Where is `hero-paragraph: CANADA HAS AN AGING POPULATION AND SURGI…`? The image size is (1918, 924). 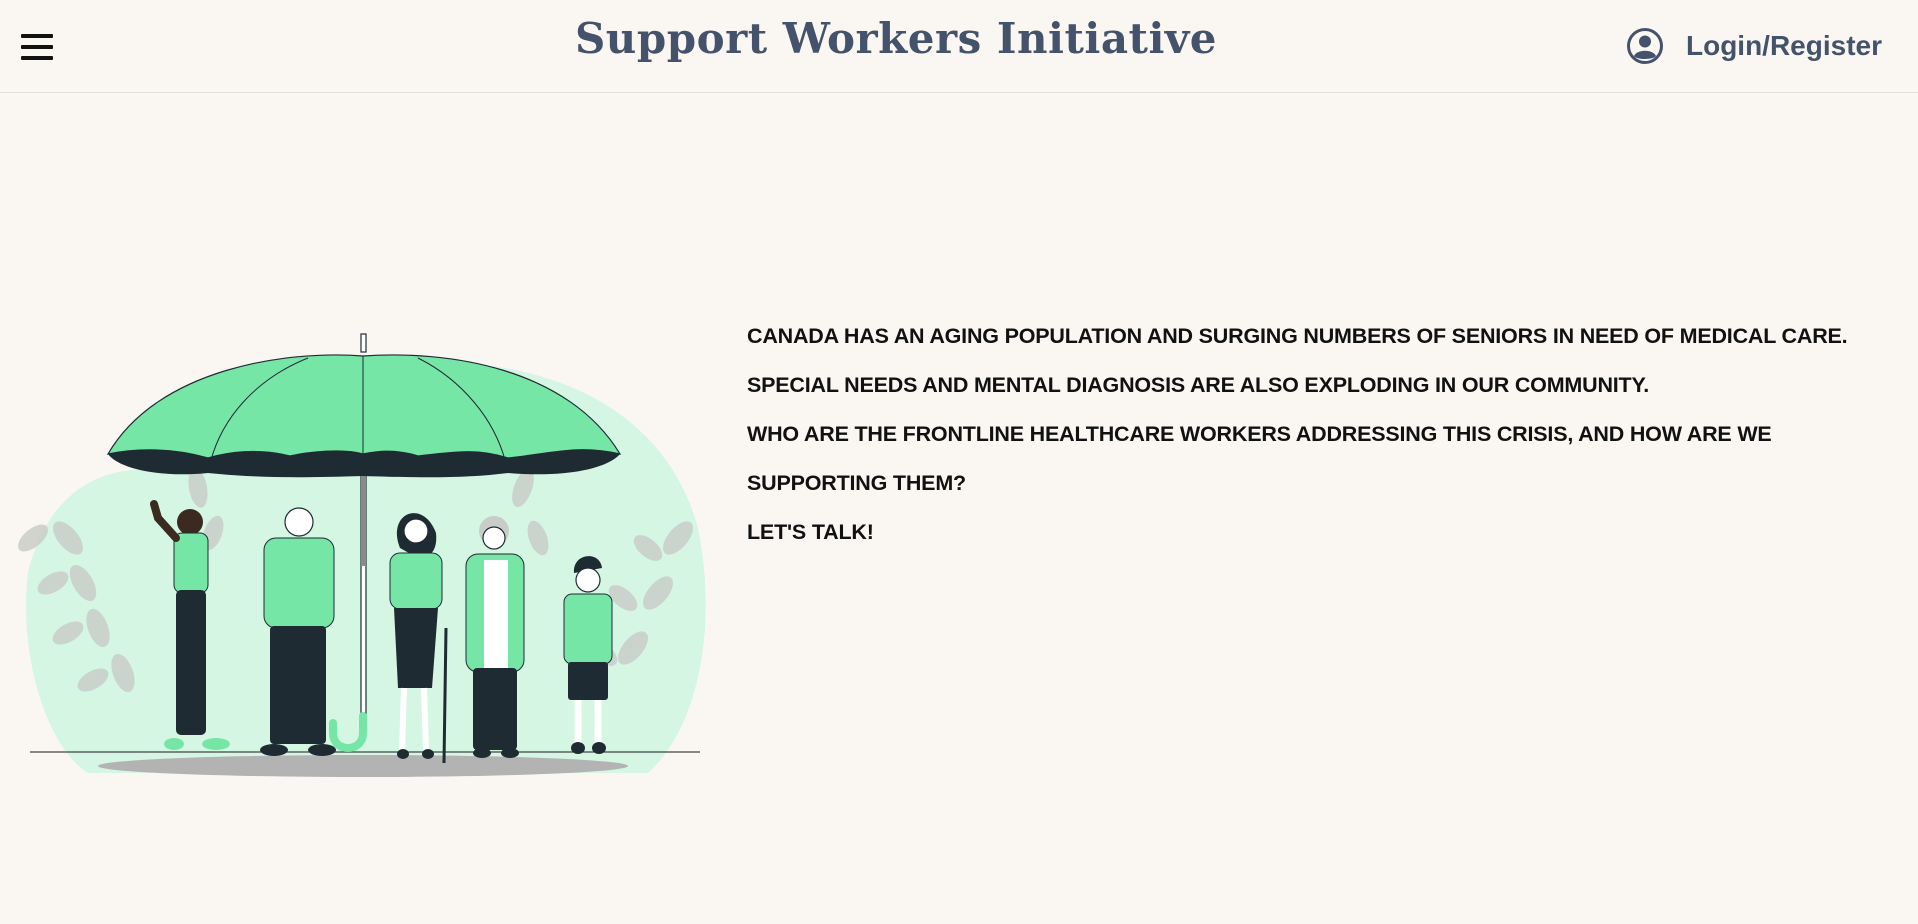 hero-paragraph: CANADA HAS AN AGING POPULATION AND SURGI… is located at coordinates (1297, 336).